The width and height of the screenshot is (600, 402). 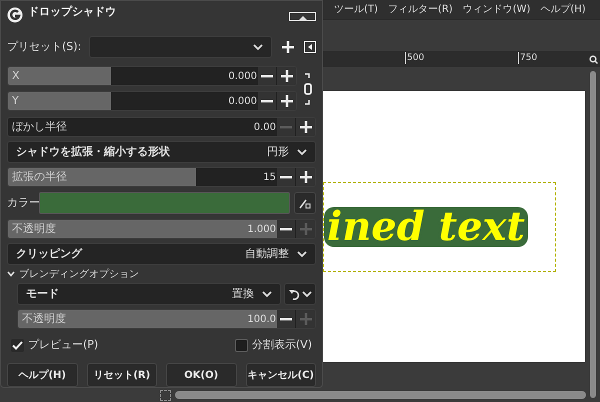 What do you see at coordinates (164, 203) in the screenshot?
I see `color-swatch` at bounding box center [164, 203].